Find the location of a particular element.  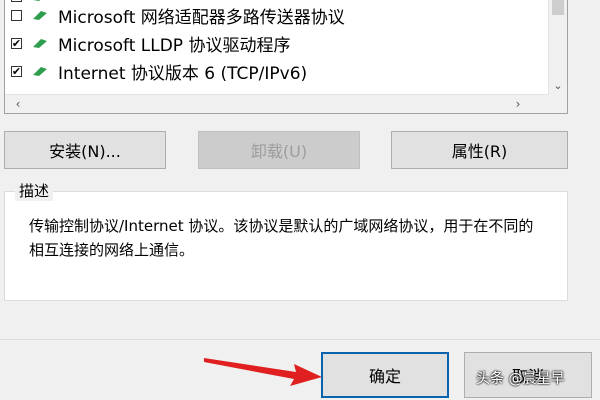

list-item: Internet 协议版本 6 (TCP/IPv6) is located at coordinates (159, 71).